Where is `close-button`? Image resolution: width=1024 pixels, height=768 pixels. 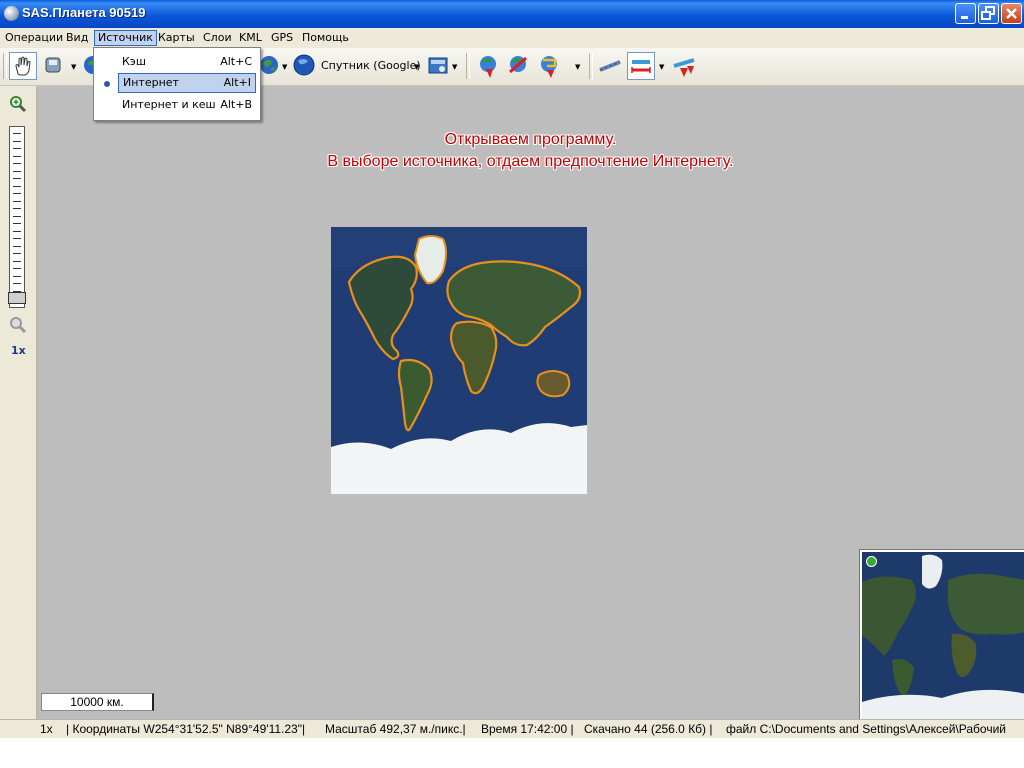 close-button is located at coordinates (1011, 13).